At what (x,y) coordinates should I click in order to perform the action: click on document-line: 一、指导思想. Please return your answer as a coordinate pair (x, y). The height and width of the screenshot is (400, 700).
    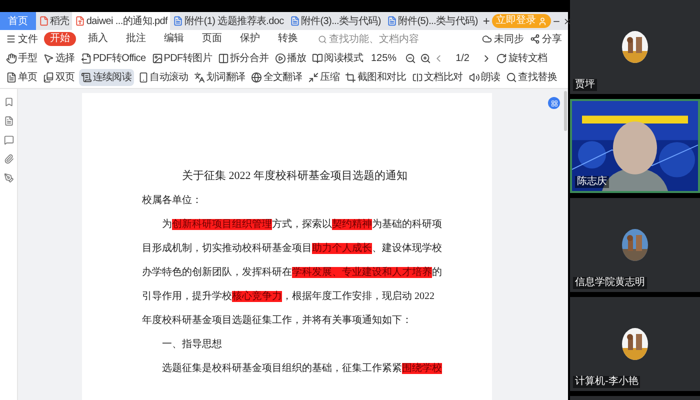
    Looking at the image, I should click on (192, 345).